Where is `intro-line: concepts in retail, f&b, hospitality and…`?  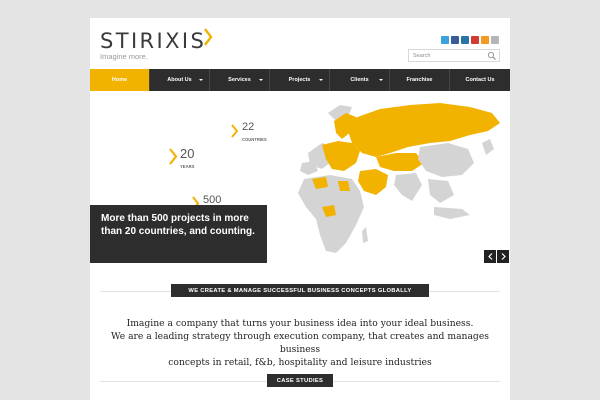 intro-line: concepts in retail, f&b, hospitality and… is located at coordinates (300, 362).